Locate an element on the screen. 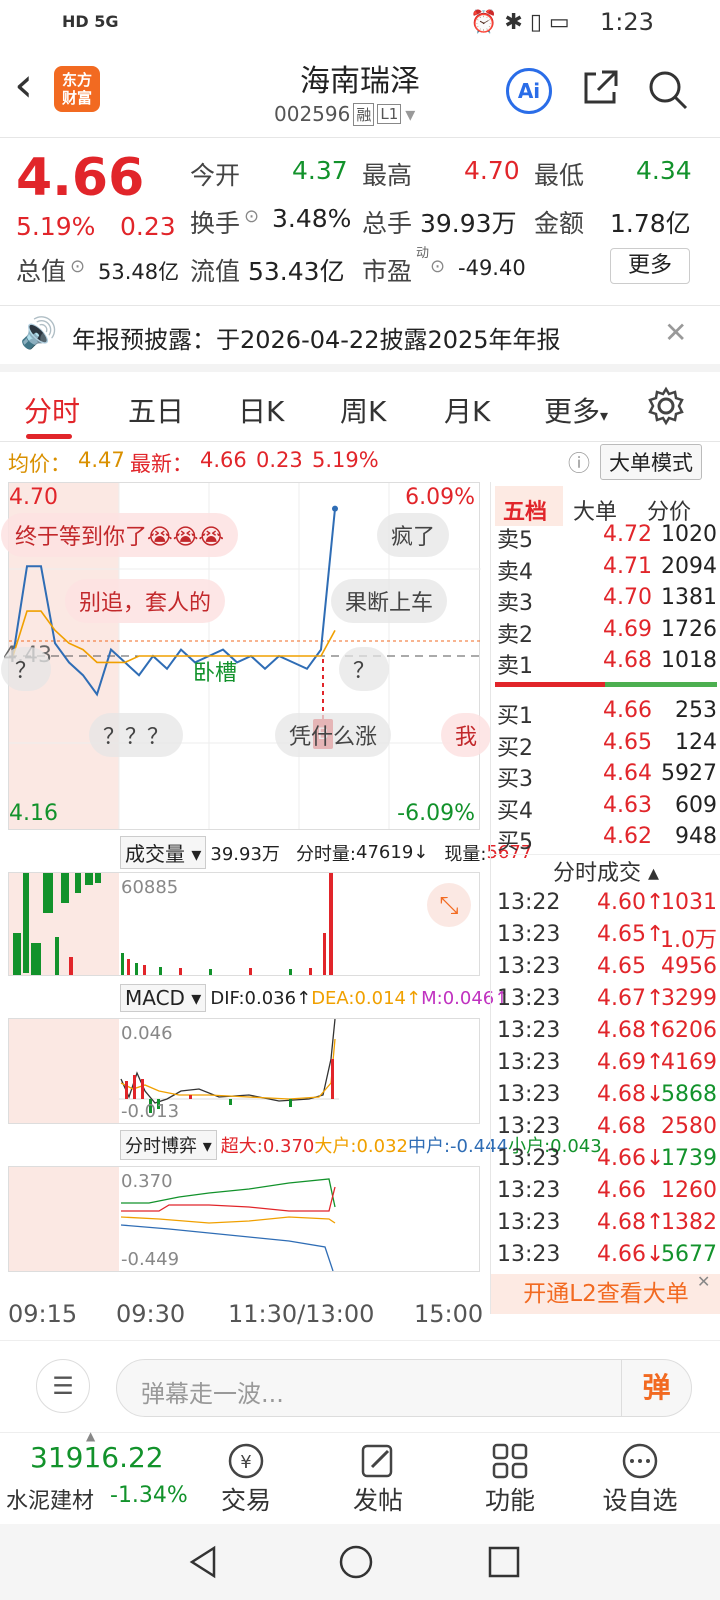  ask-level: 卖4 is located at coordinates (515, 572).